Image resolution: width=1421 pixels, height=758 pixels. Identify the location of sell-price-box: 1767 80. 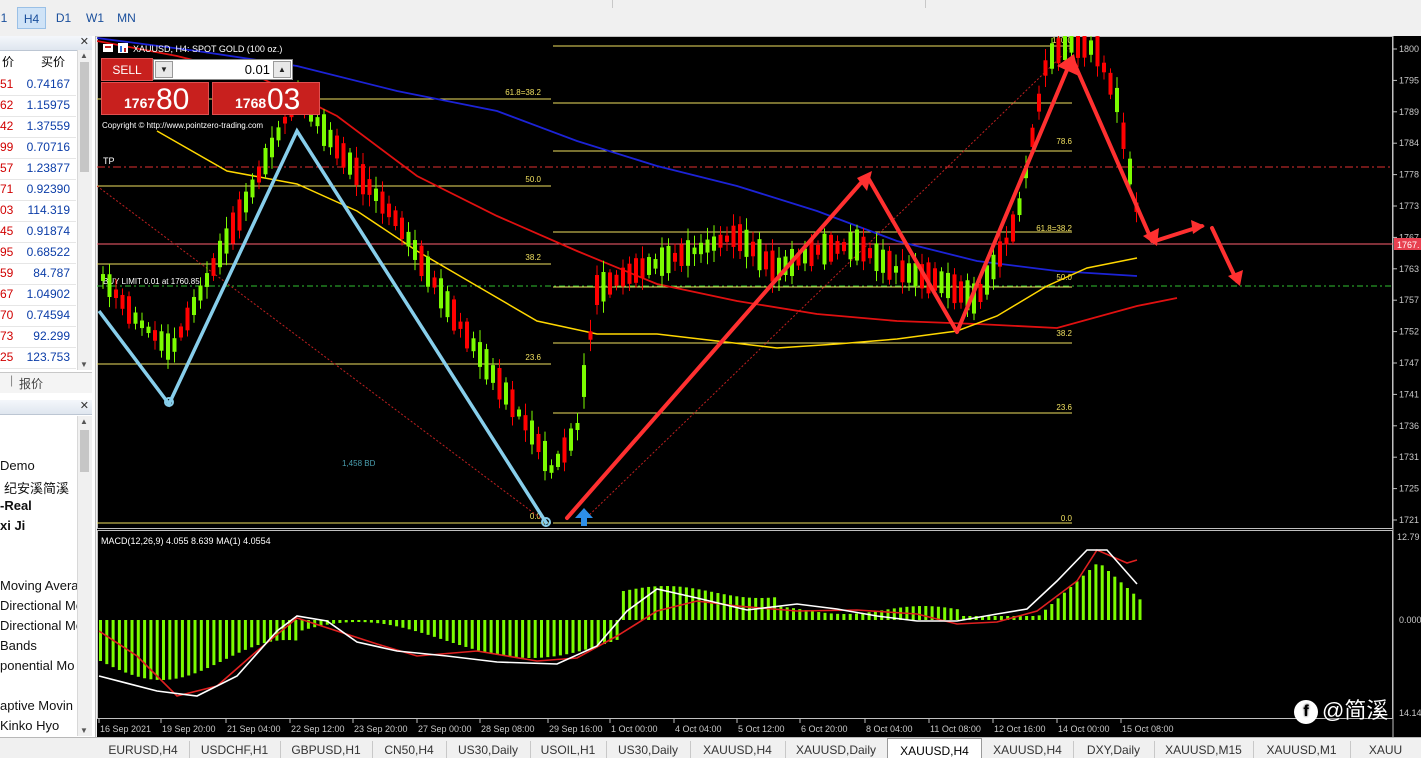
(155, 99).